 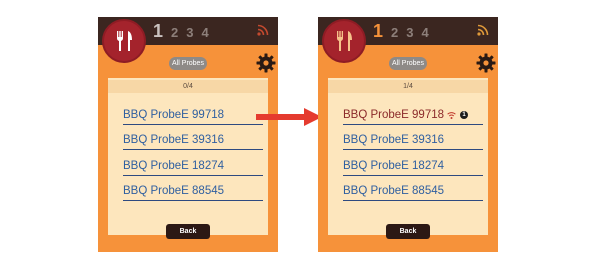 I want to click on selected-count: 0/4, so click(x=188, y=86).